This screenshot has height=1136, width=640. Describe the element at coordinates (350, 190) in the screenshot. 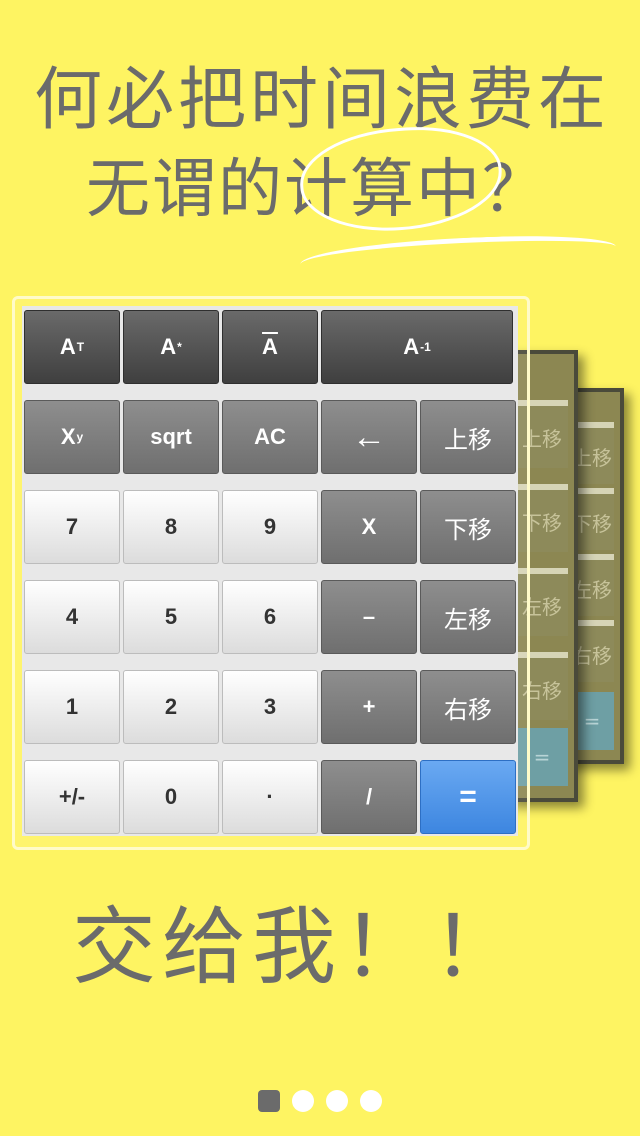

I see `headline-highlight: 计算` at that location.